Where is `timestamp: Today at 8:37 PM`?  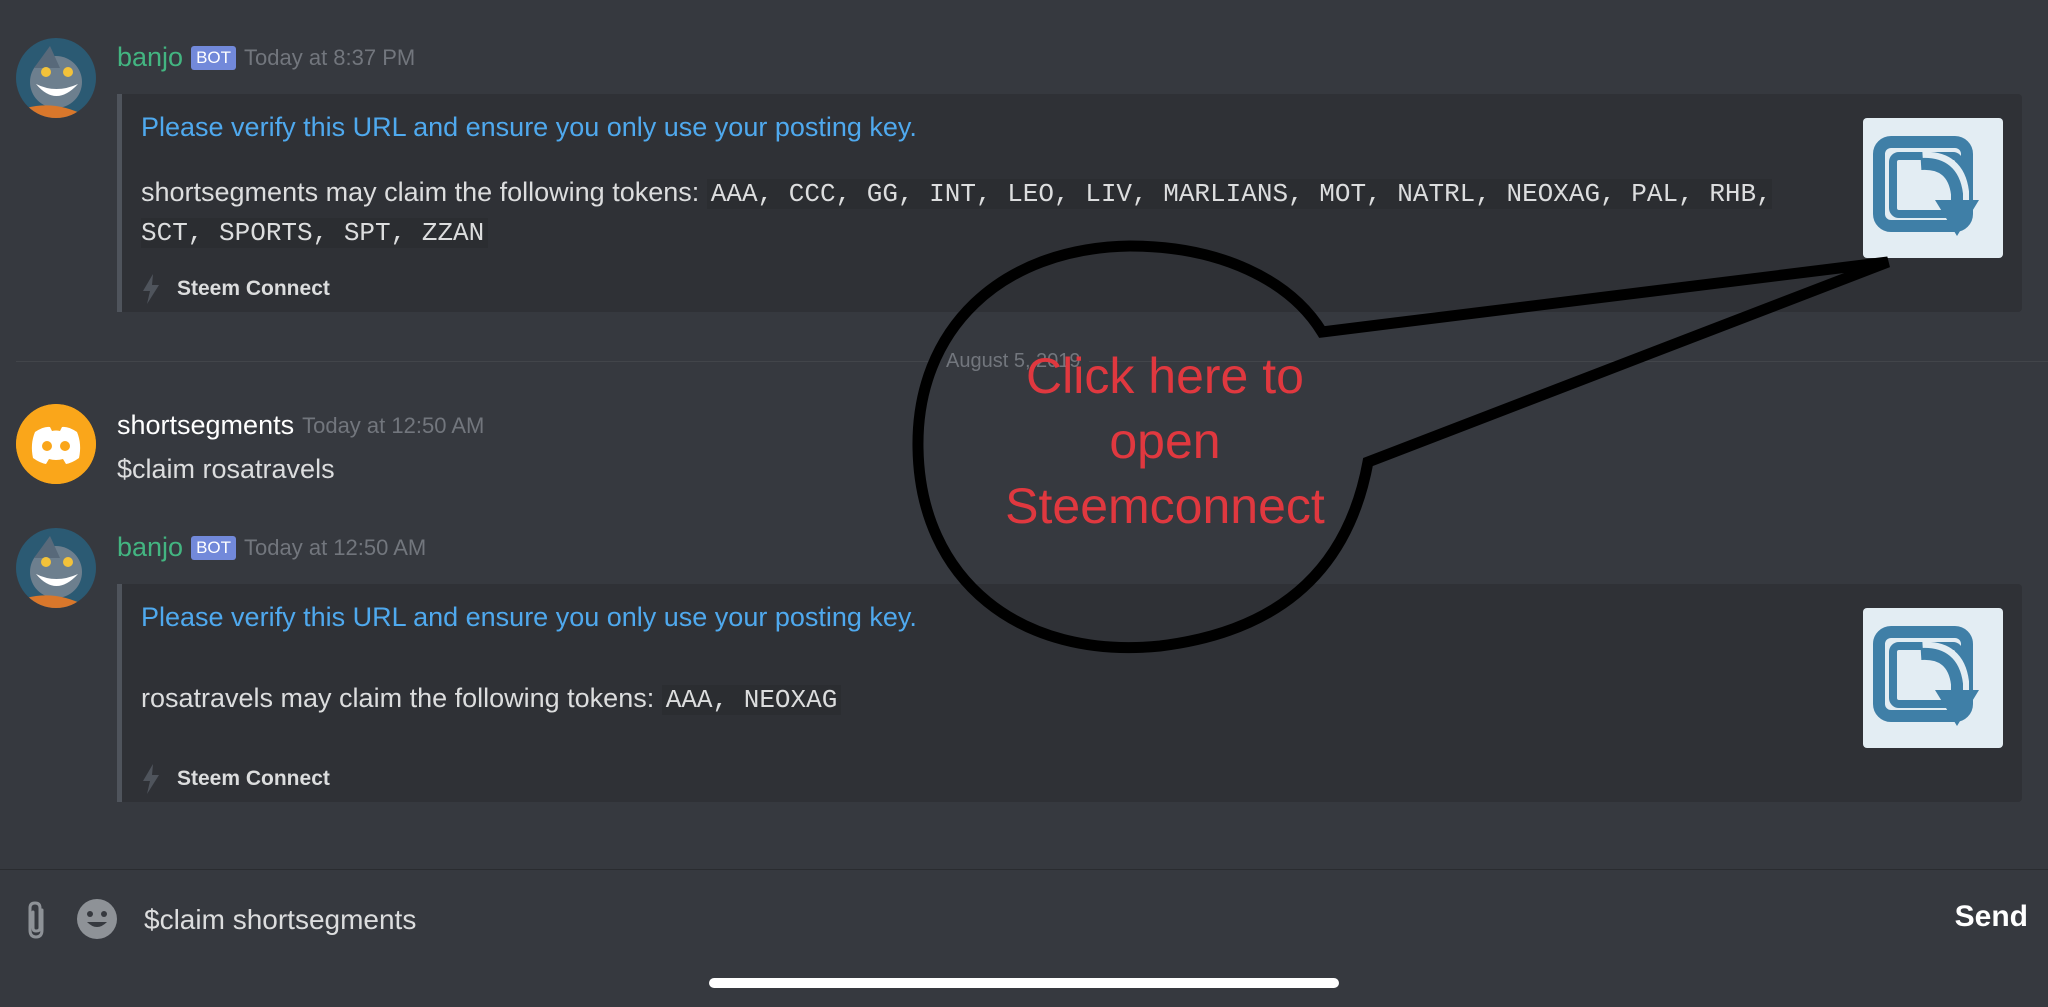
timestamp: Today at 8:37 PM is located at coordinates (330, 57).